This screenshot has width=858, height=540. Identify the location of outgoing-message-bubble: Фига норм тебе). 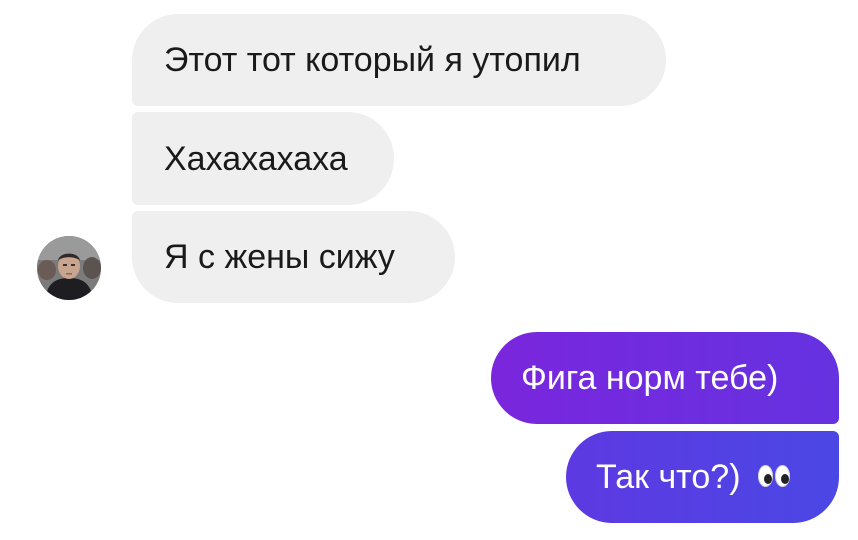
(665, 378).